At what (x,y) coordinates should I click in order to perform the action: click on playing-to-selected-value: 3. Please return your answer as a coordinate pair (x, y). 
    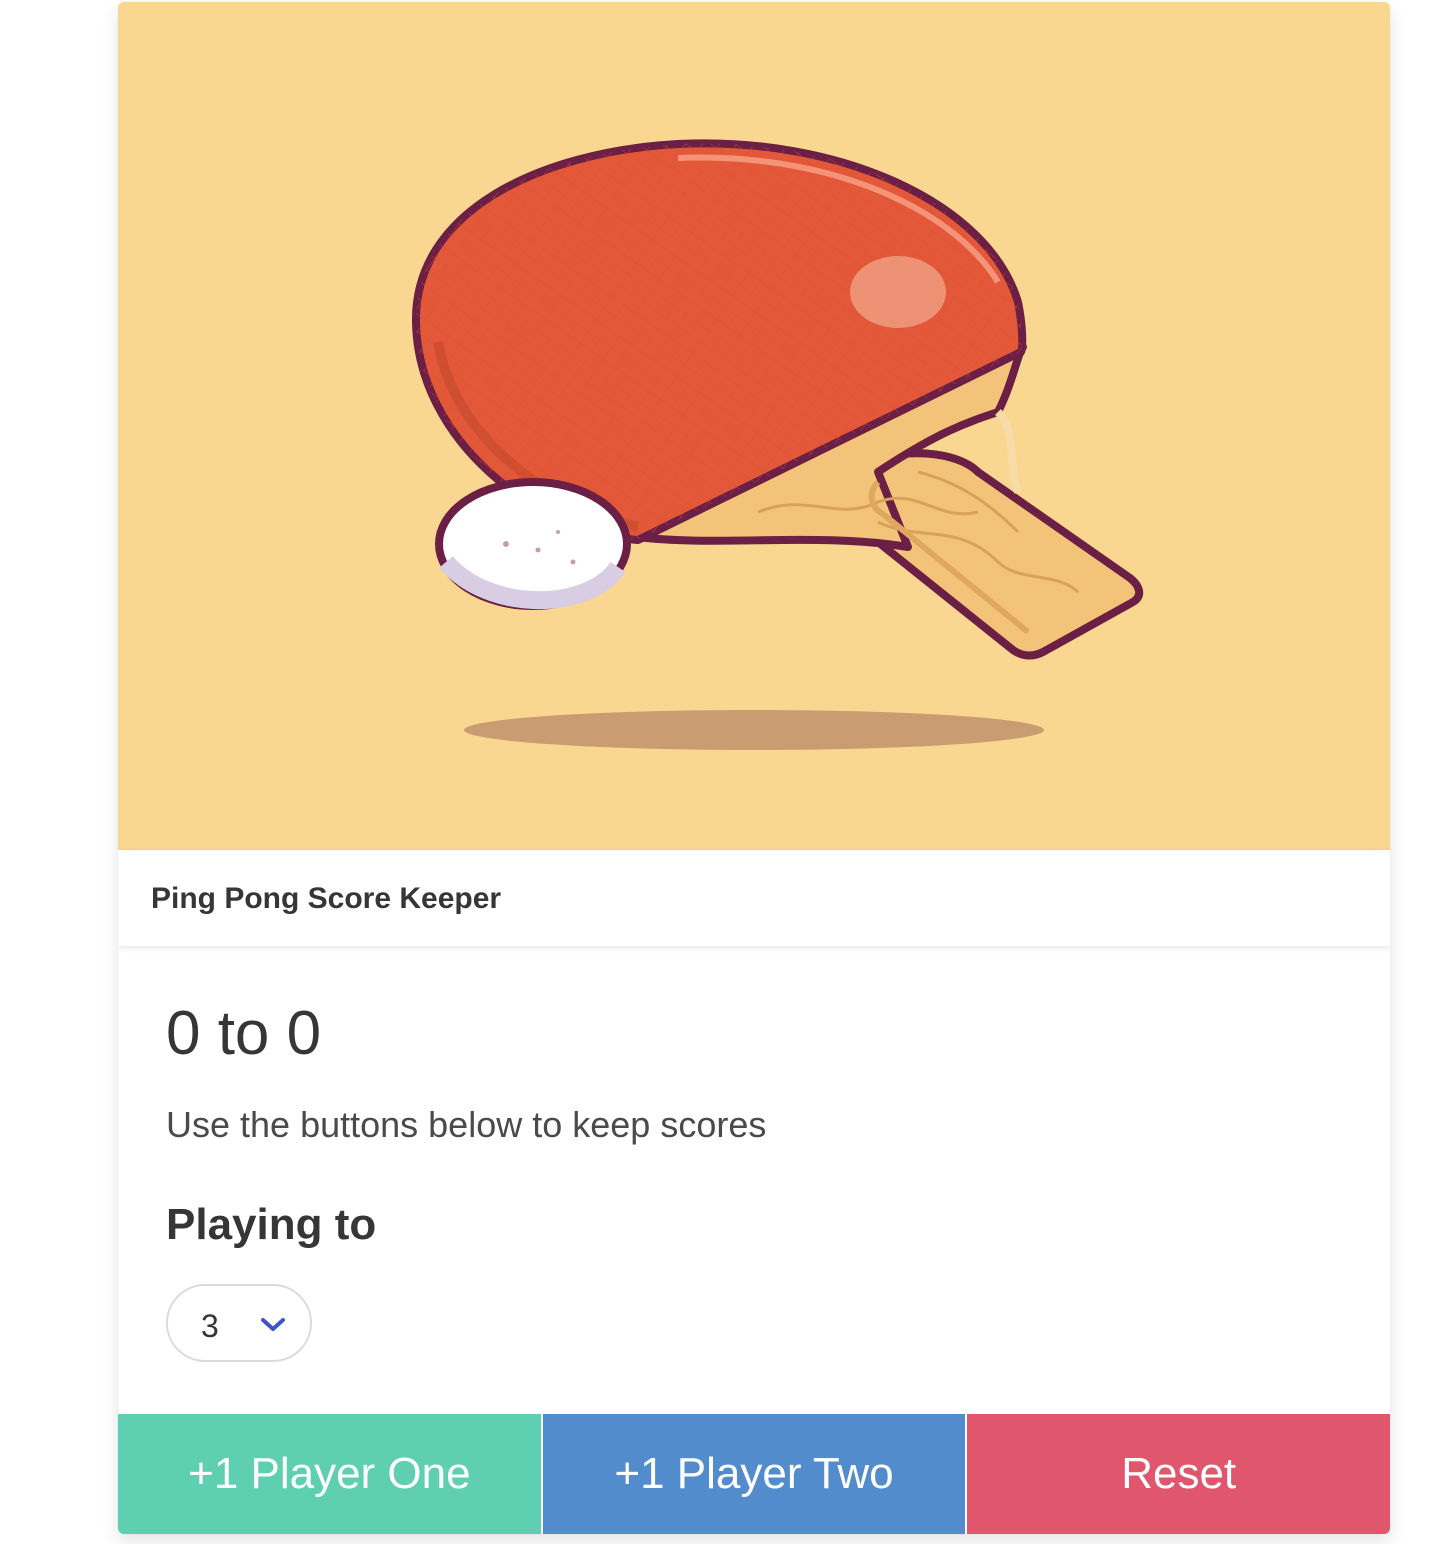
    Looking at the image, I should click on (210, 1326).